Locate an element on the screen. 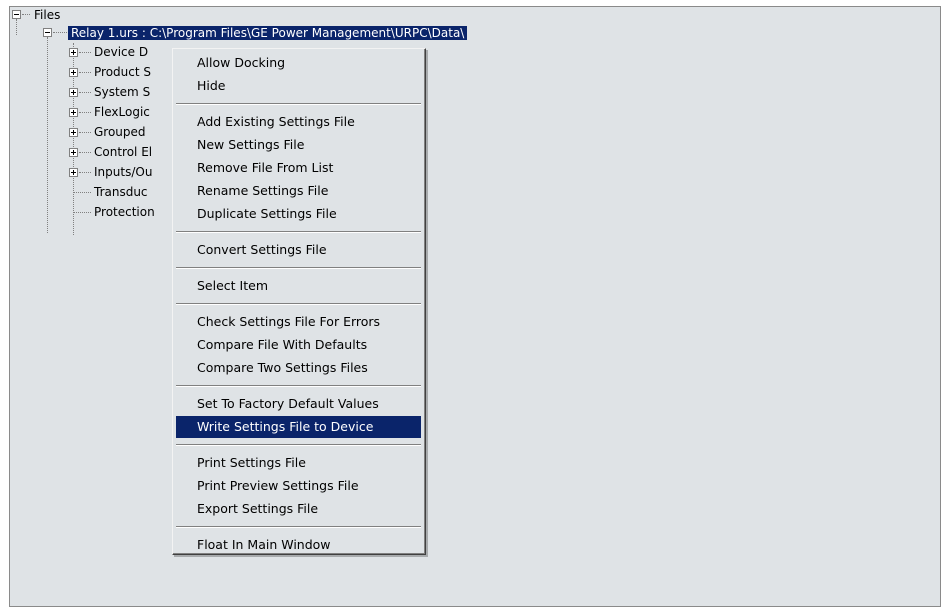 Image resolution: width=943 pixels, height=609 pixels. tree-node: Grouped is located at coordinates (120, 132).